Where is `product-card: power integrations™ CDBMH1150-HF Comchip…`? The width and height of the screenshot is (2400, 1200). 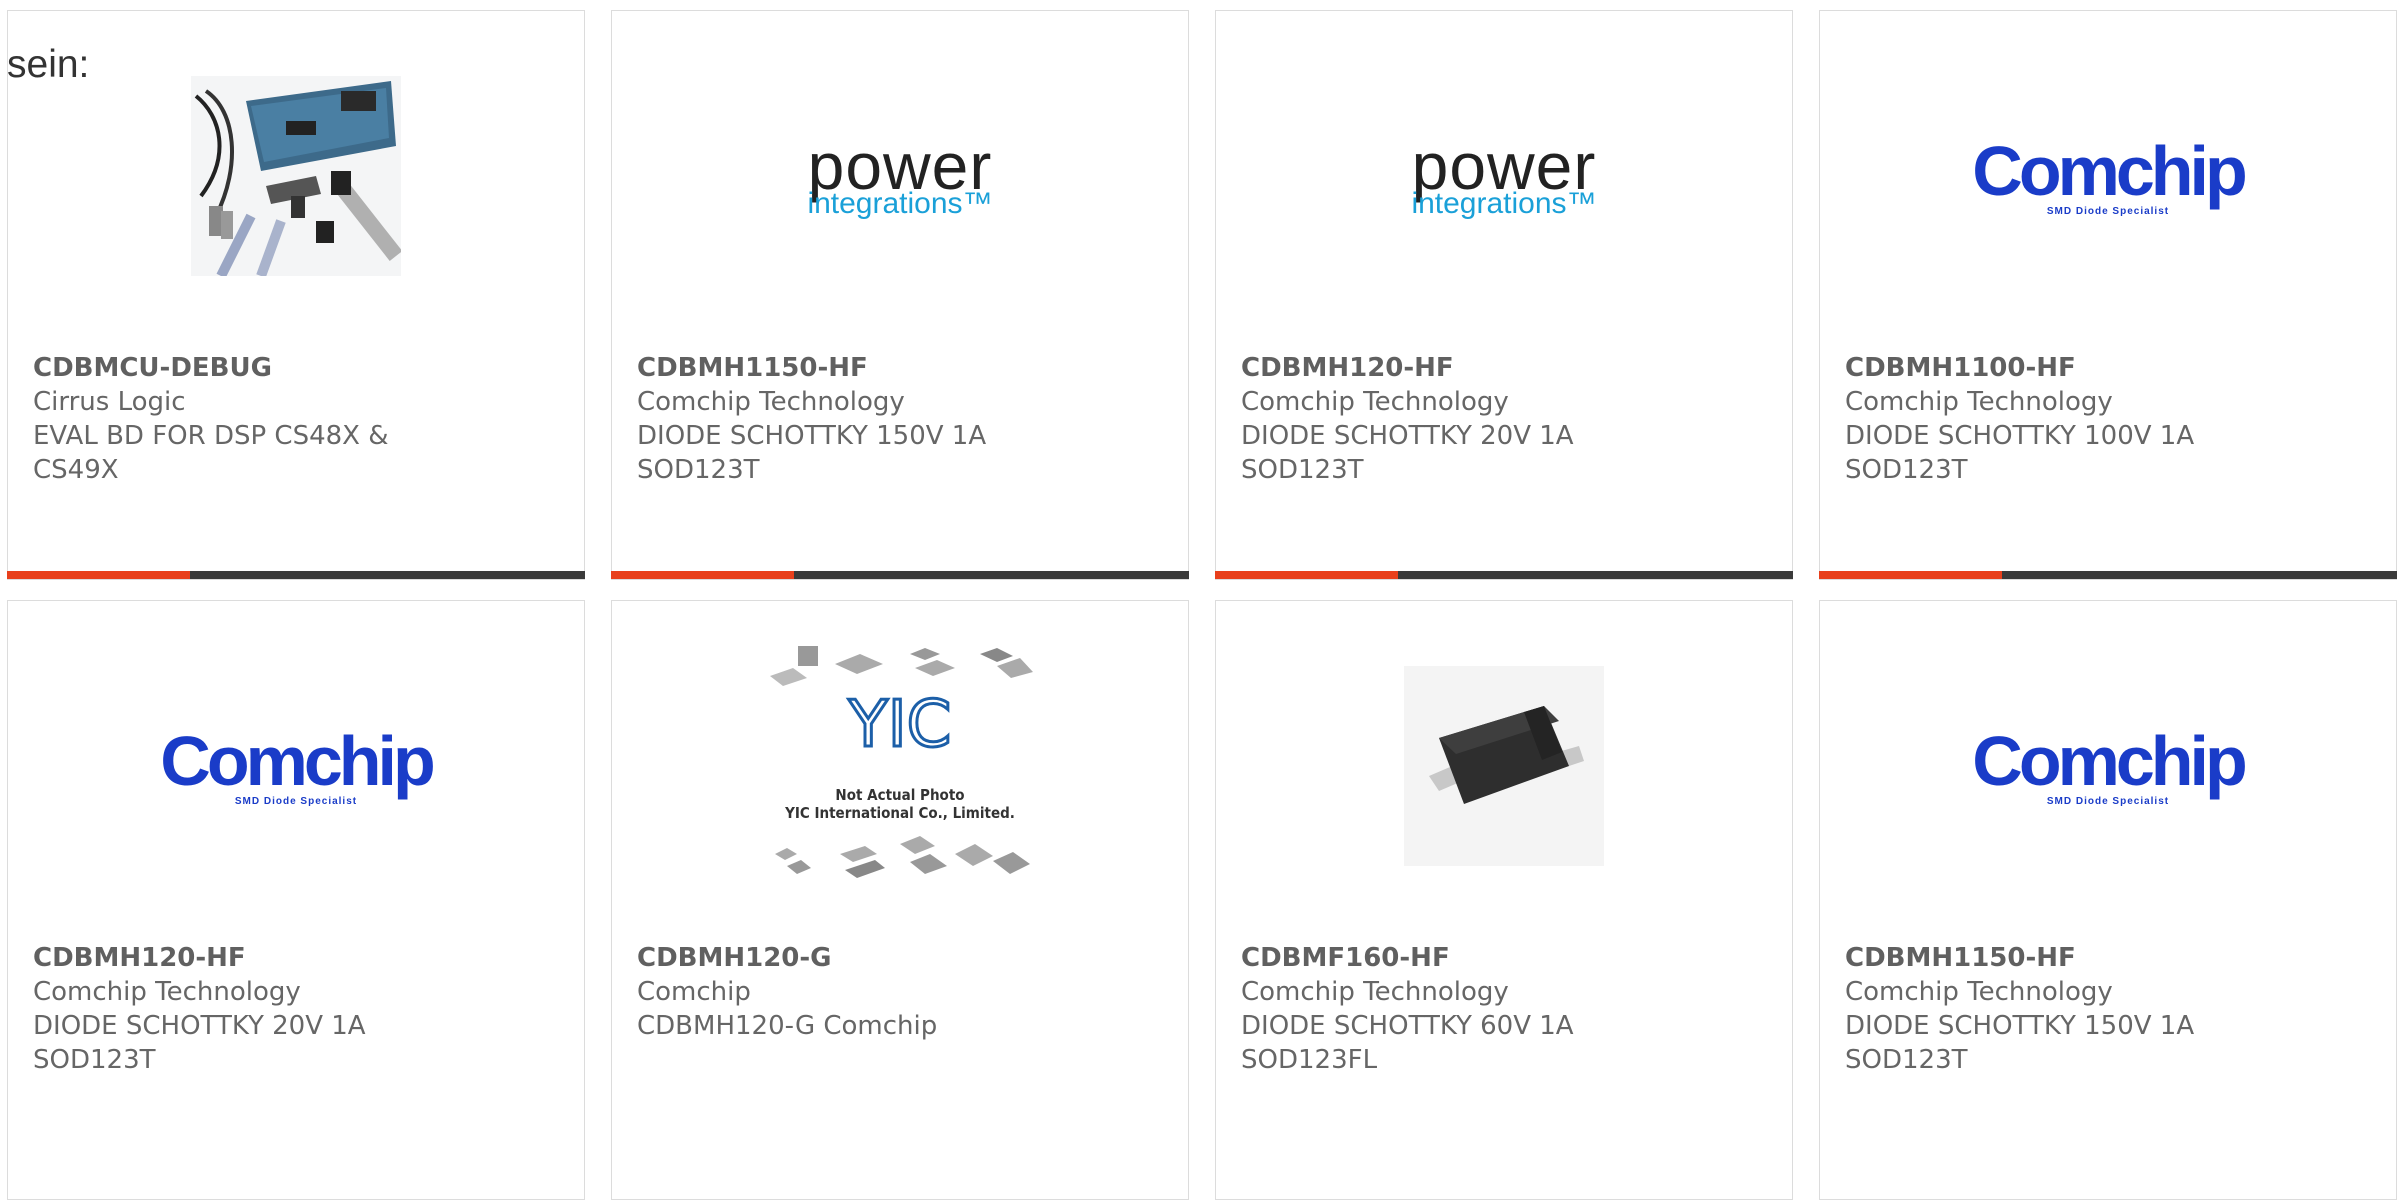
product-card: power integrations™ CDBMH1150-HF Comchip… is located at coordinates (900, 295).